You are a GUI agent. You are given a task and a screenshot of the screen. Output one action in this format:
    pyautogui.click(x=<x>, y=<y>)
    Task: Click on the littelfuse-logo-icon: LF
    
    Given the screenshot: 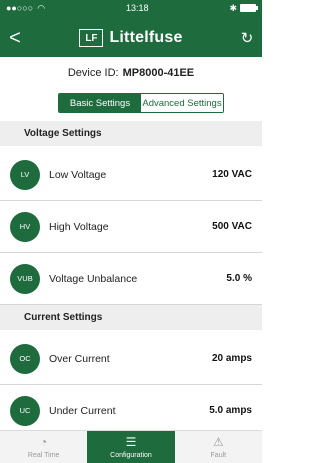 What is the action you would take?
    pyautogui.click(x=91, y=38)
    